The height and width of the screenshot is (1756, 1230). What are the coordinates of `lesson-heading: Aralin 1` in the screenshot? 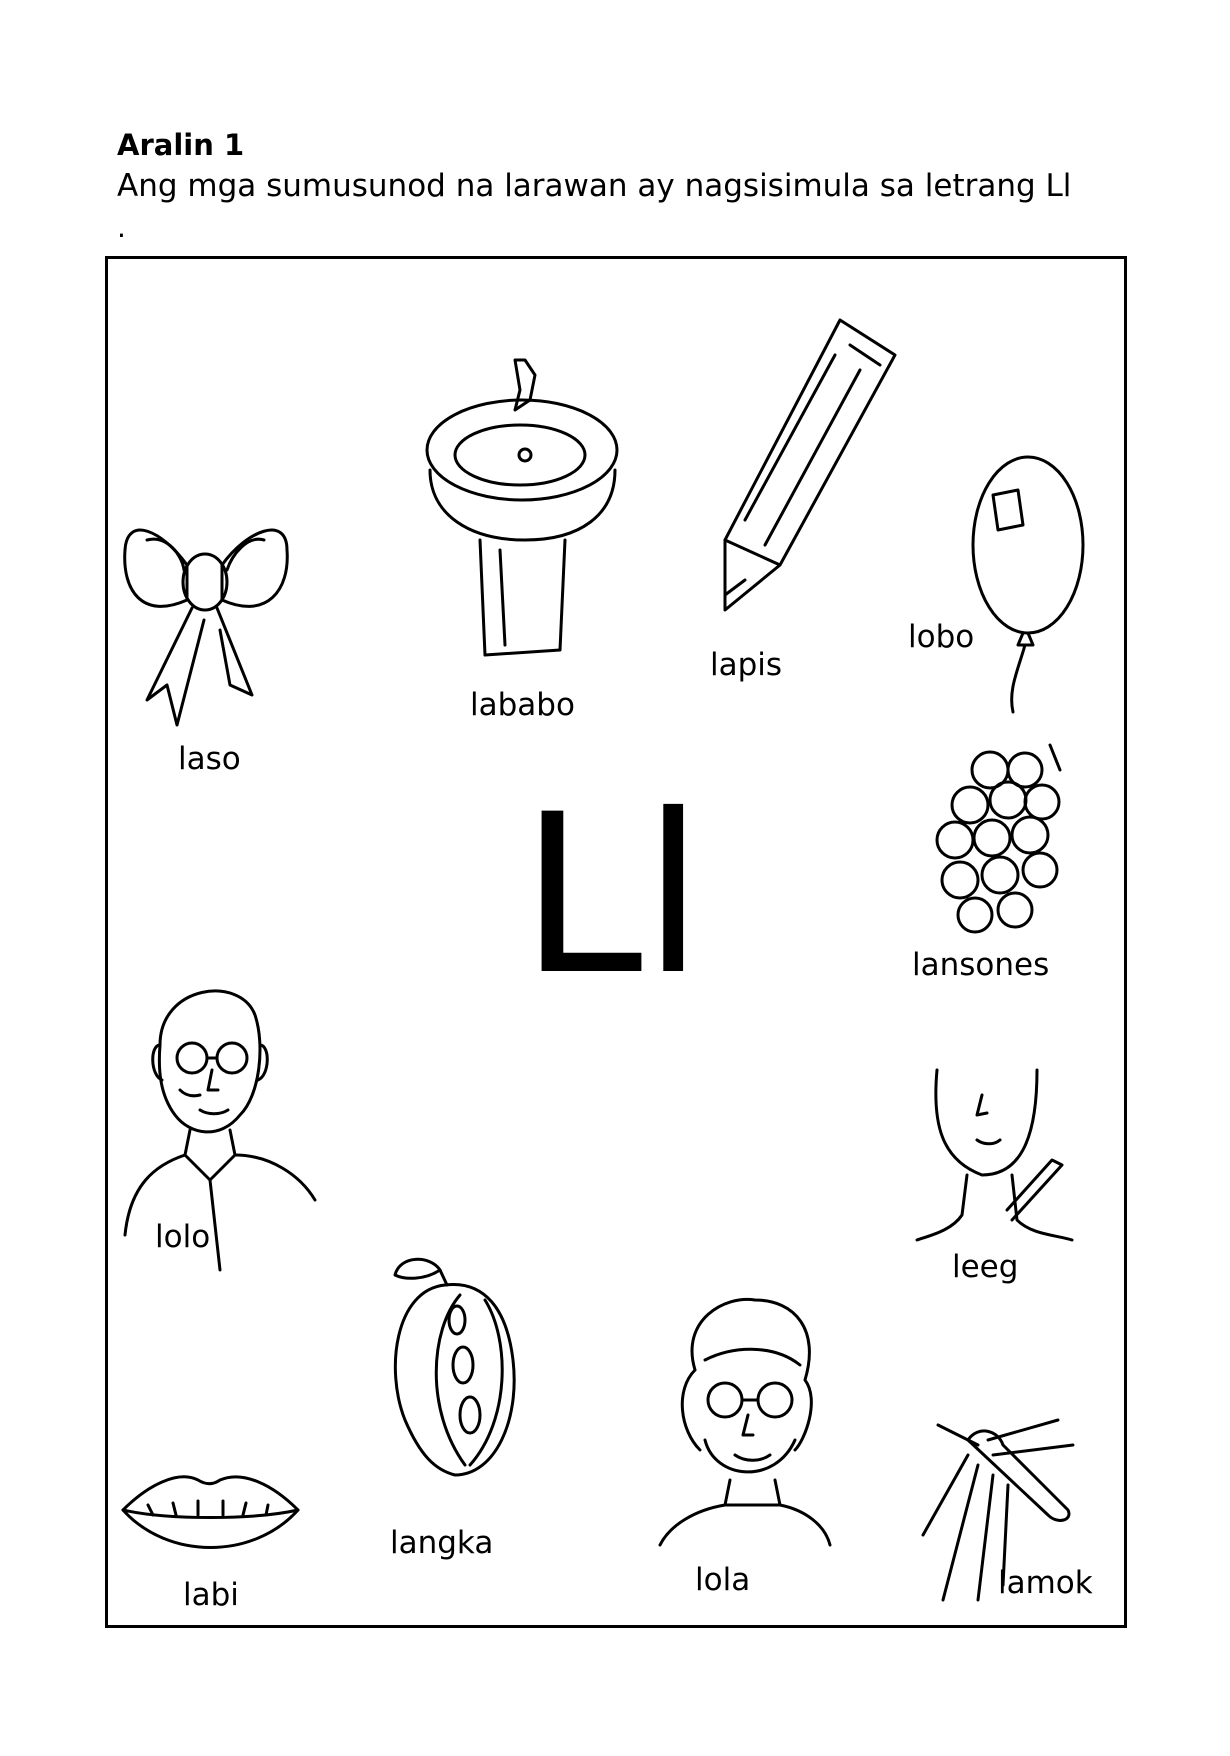 It's located at (181, 145).